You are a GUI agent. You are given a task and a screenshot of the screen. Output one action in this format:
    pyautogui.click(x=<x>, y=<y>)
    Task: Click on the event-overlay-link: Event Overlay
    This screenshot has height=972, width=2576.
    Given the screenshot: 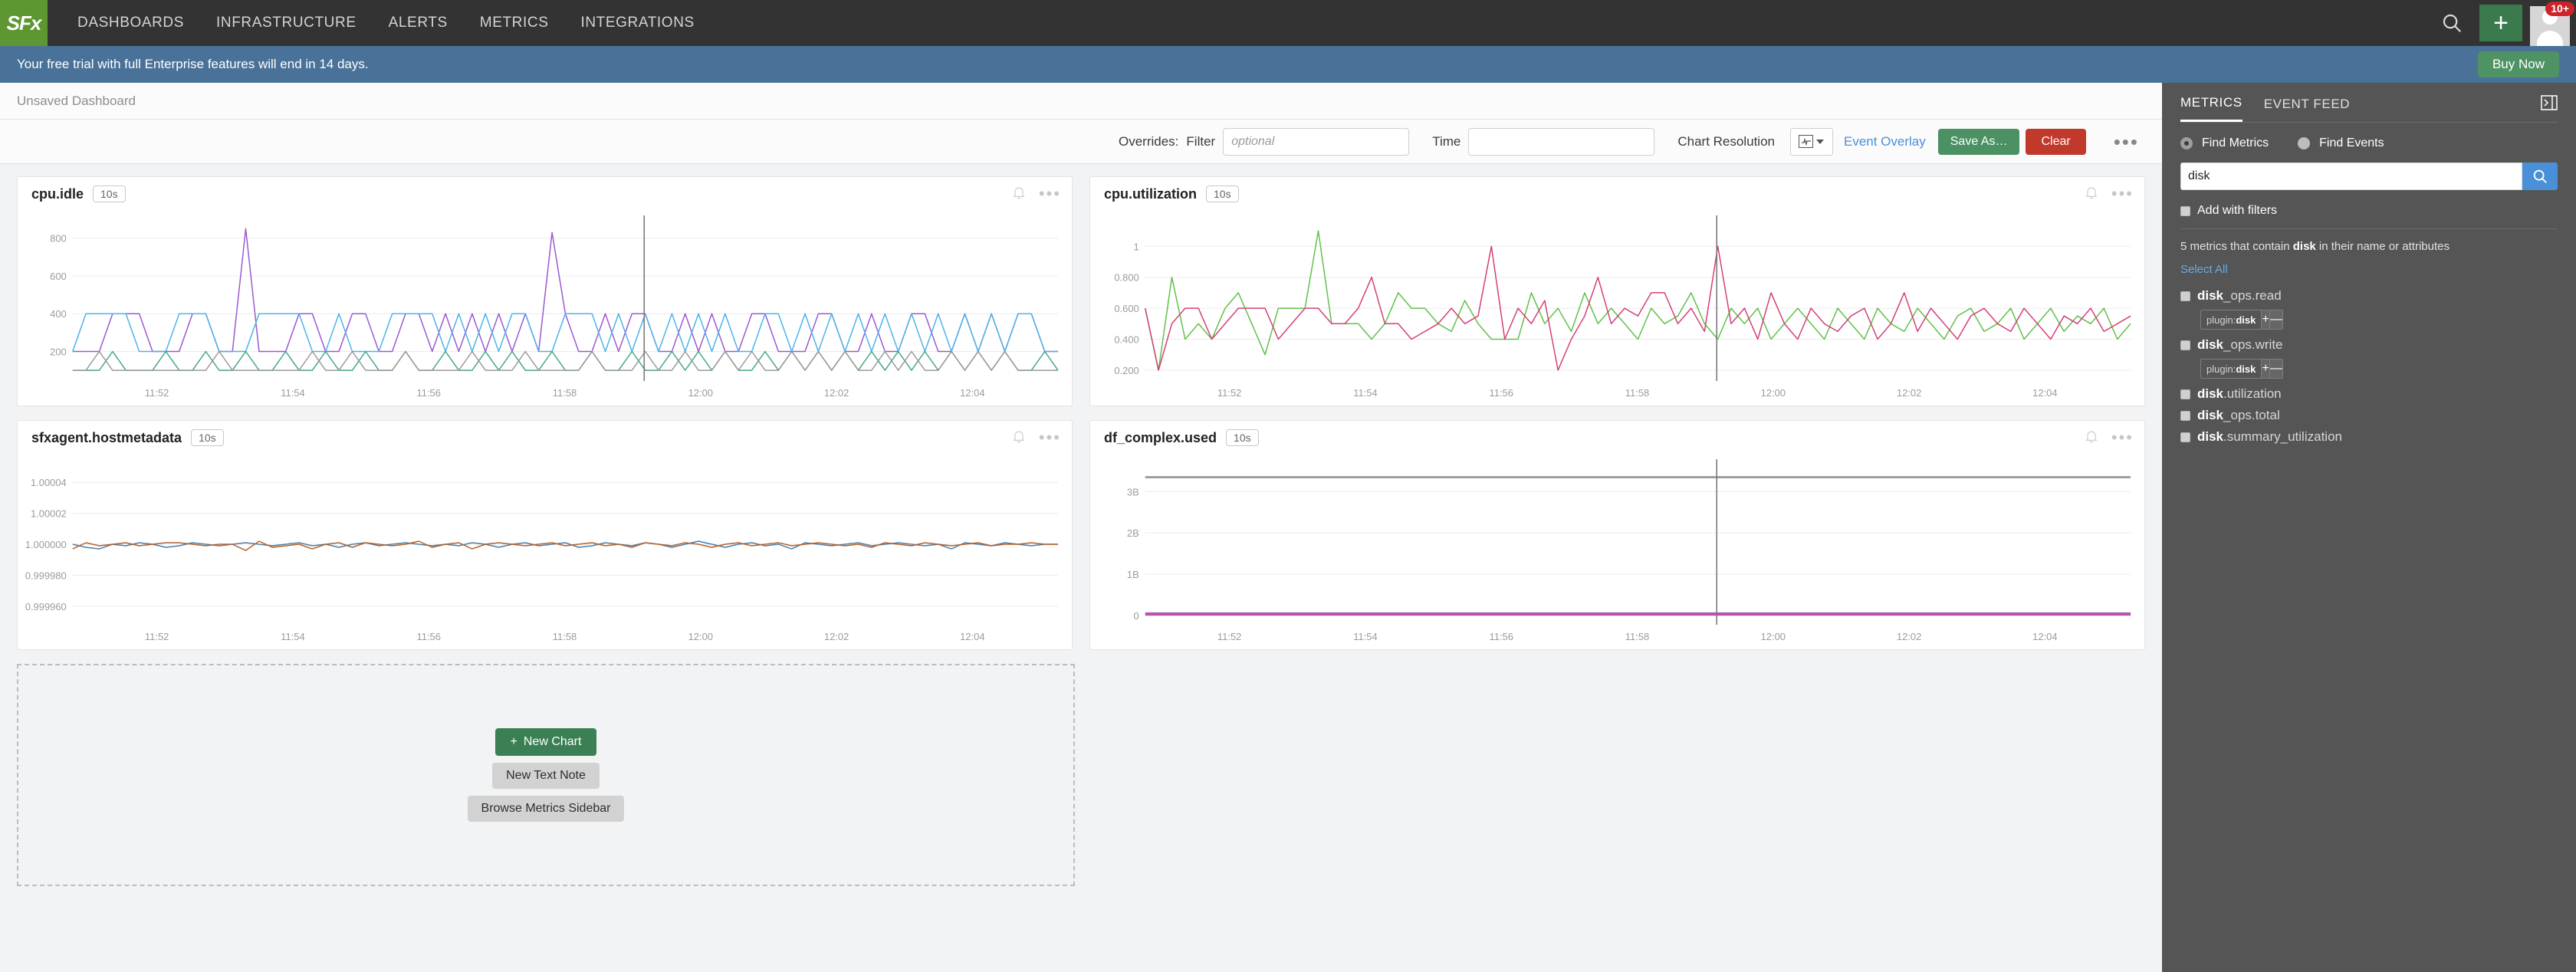 What is the action you would take?
    pyautogui.click(x=1885, y=141)
    